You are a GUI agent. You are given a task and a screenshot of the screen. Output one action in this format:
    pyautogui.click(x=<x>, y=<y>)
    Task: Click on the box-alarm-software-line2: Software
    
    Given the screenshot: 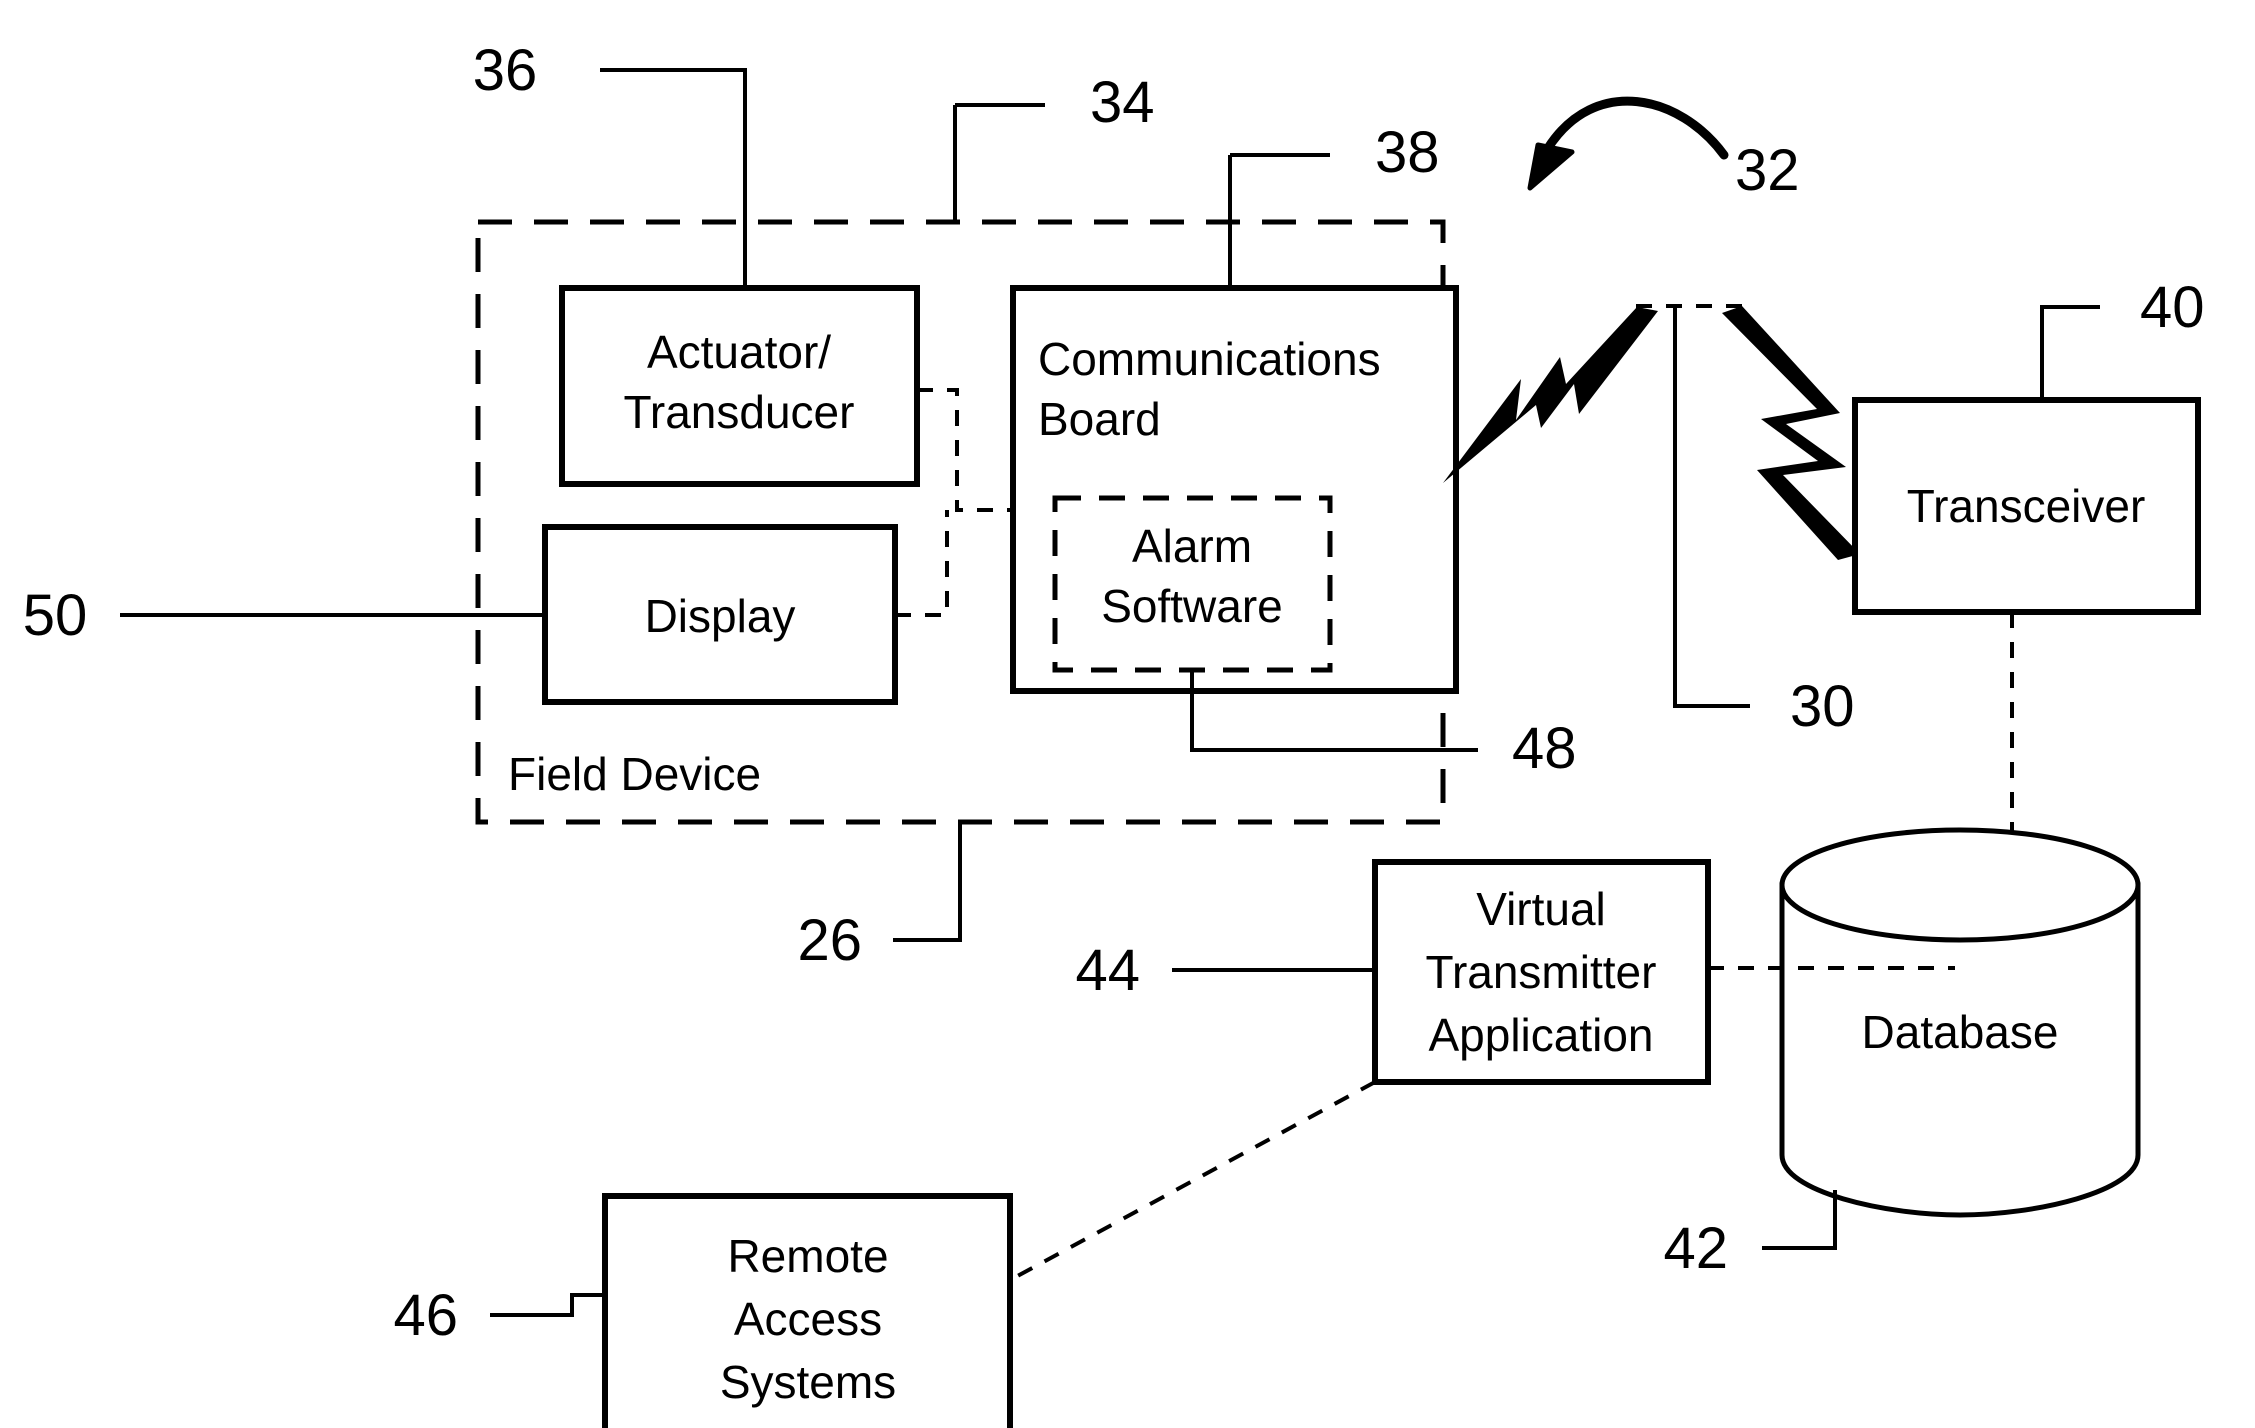 What is the action you would take?
    pyautogui.click(x=1192, y=606)
    